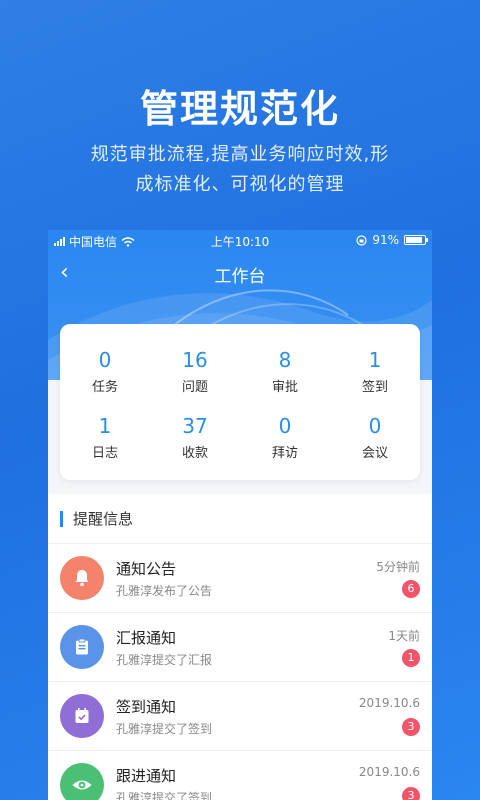 The width and height of the screenshot is (480, 800). What do you see at coordinates (240, 775) in the screenshot?
I see `list-item: 跟进通知 孔雅淳提交了签到 2019.10.6 3` at bounding box center [240, 775].